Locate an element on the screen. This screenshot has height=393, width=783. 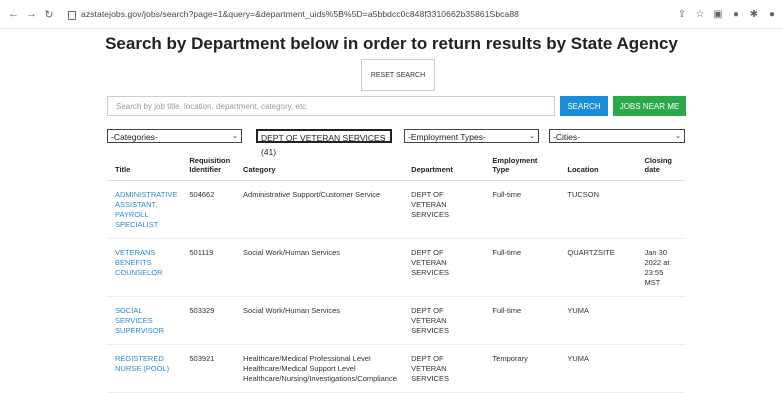
star-icon: ☆ is located at coordinates (700, 14).